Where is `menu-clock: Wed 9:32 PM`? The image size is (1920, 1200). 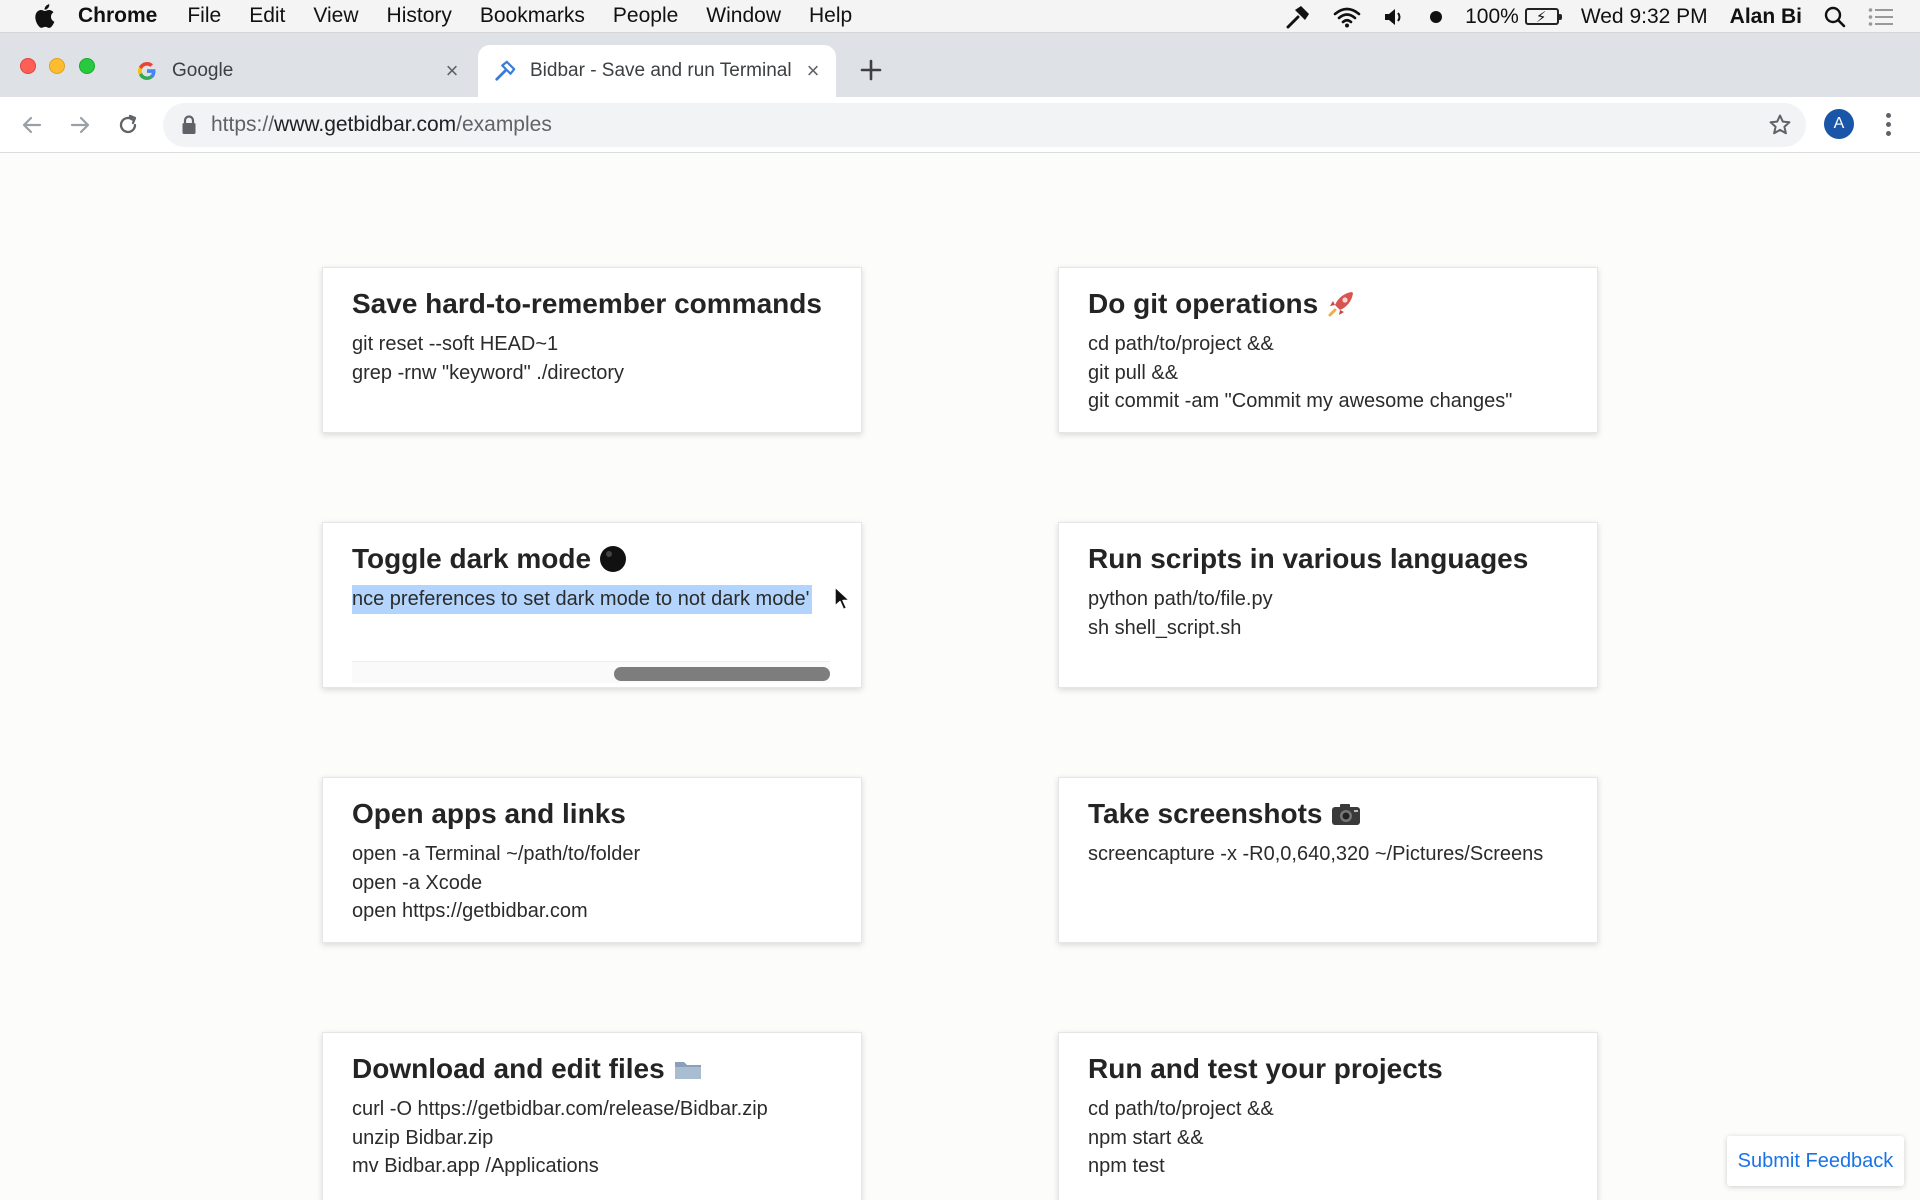
menu-clock: Wed 9:32 PM is located at coordinates (1644, 17).